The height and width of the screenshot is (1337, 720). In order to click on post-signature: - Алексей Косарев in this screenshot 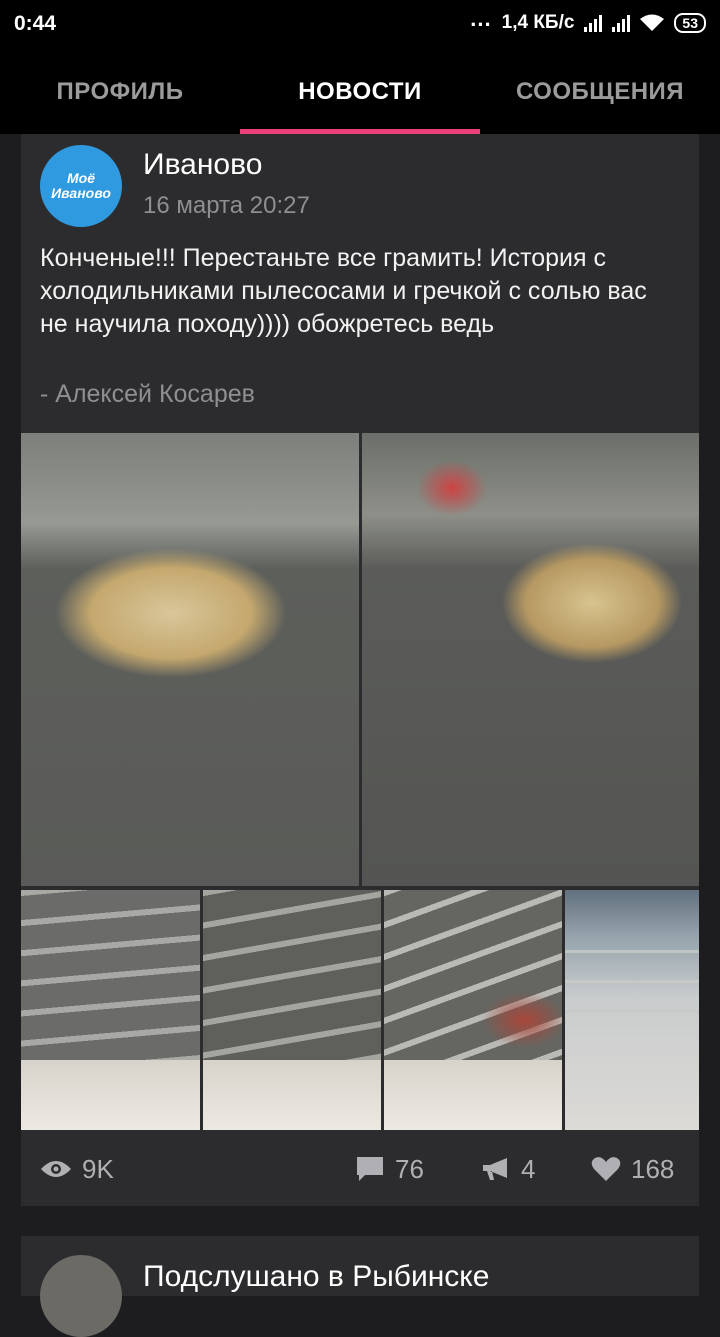, I will do `click(147, 394)`.